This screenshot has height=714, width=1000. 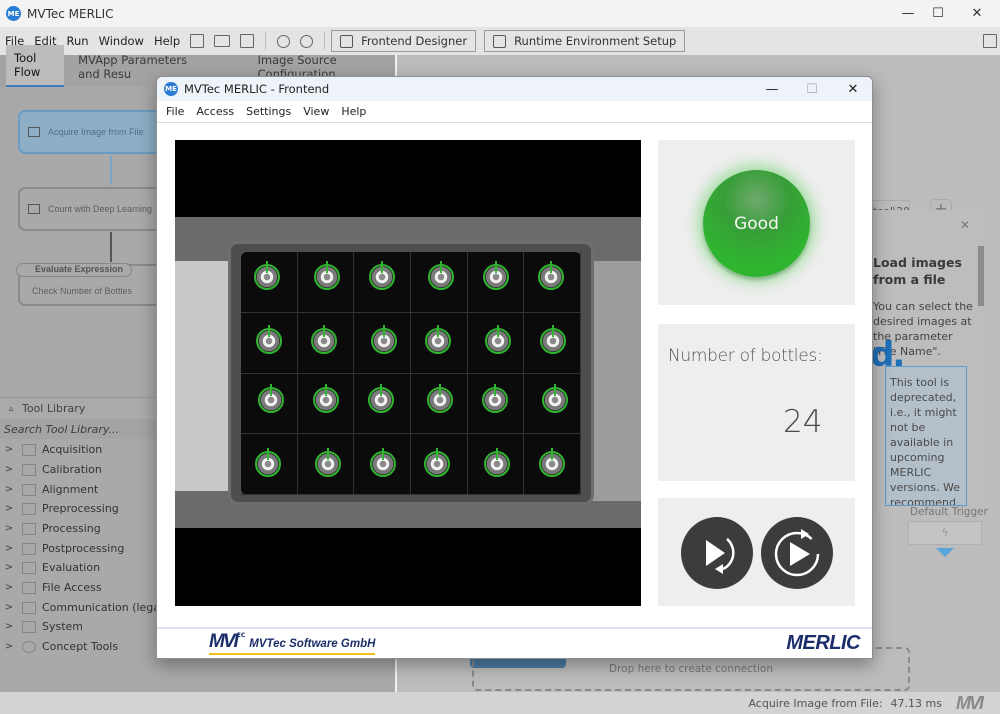 What do you see at coordinates (292, 643) in the screenshot?
I see `mvtec-company-logo: MVI EC MVTec Software GmbH` at bounding box center [292, 643].